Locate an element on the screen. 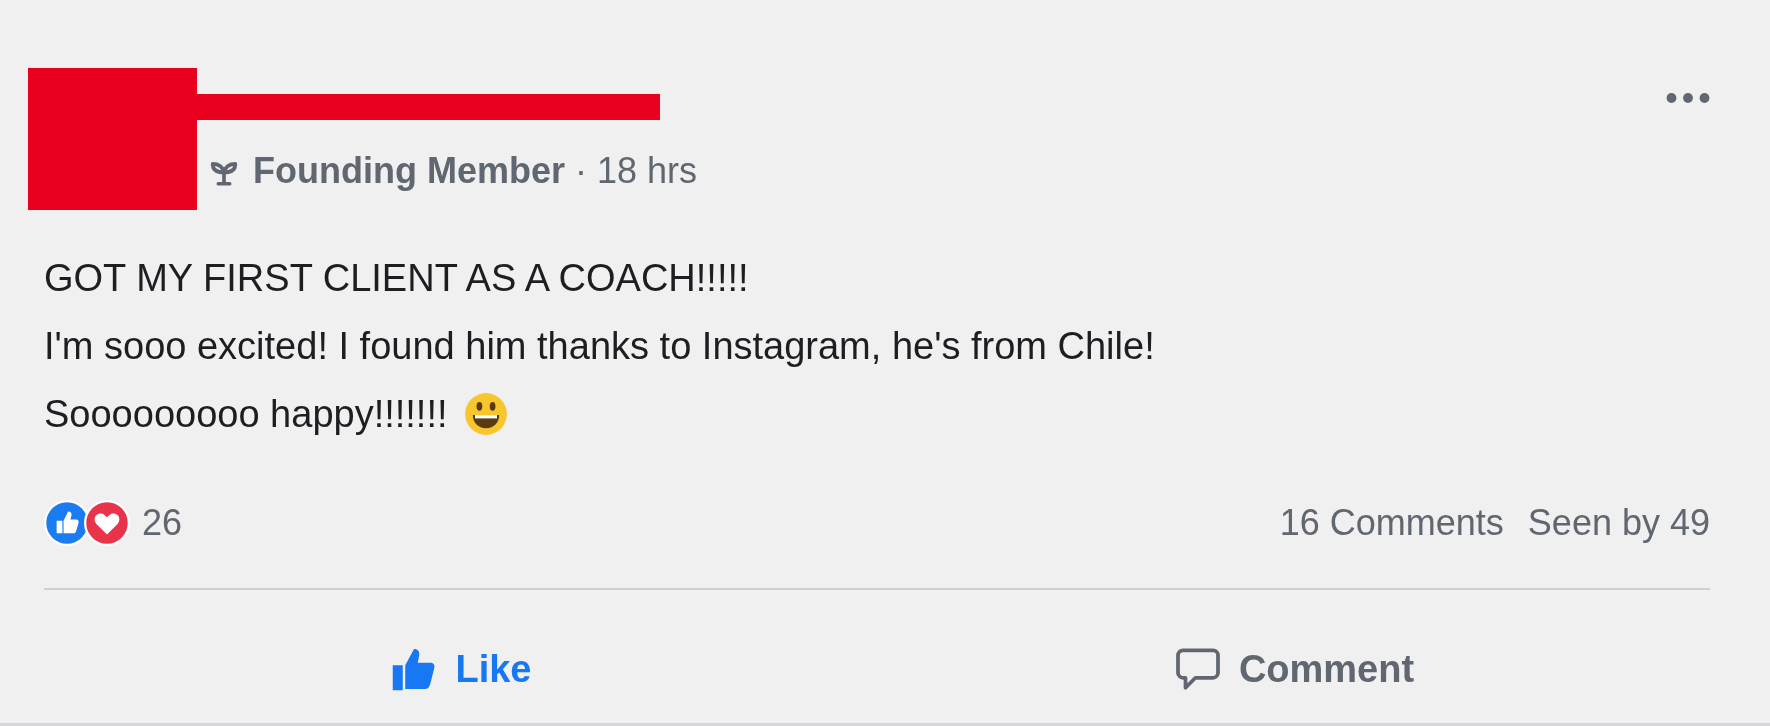 This screenshot has width=1770, height=726. member-badge: Founding Member is located at coordinates (409, 171).